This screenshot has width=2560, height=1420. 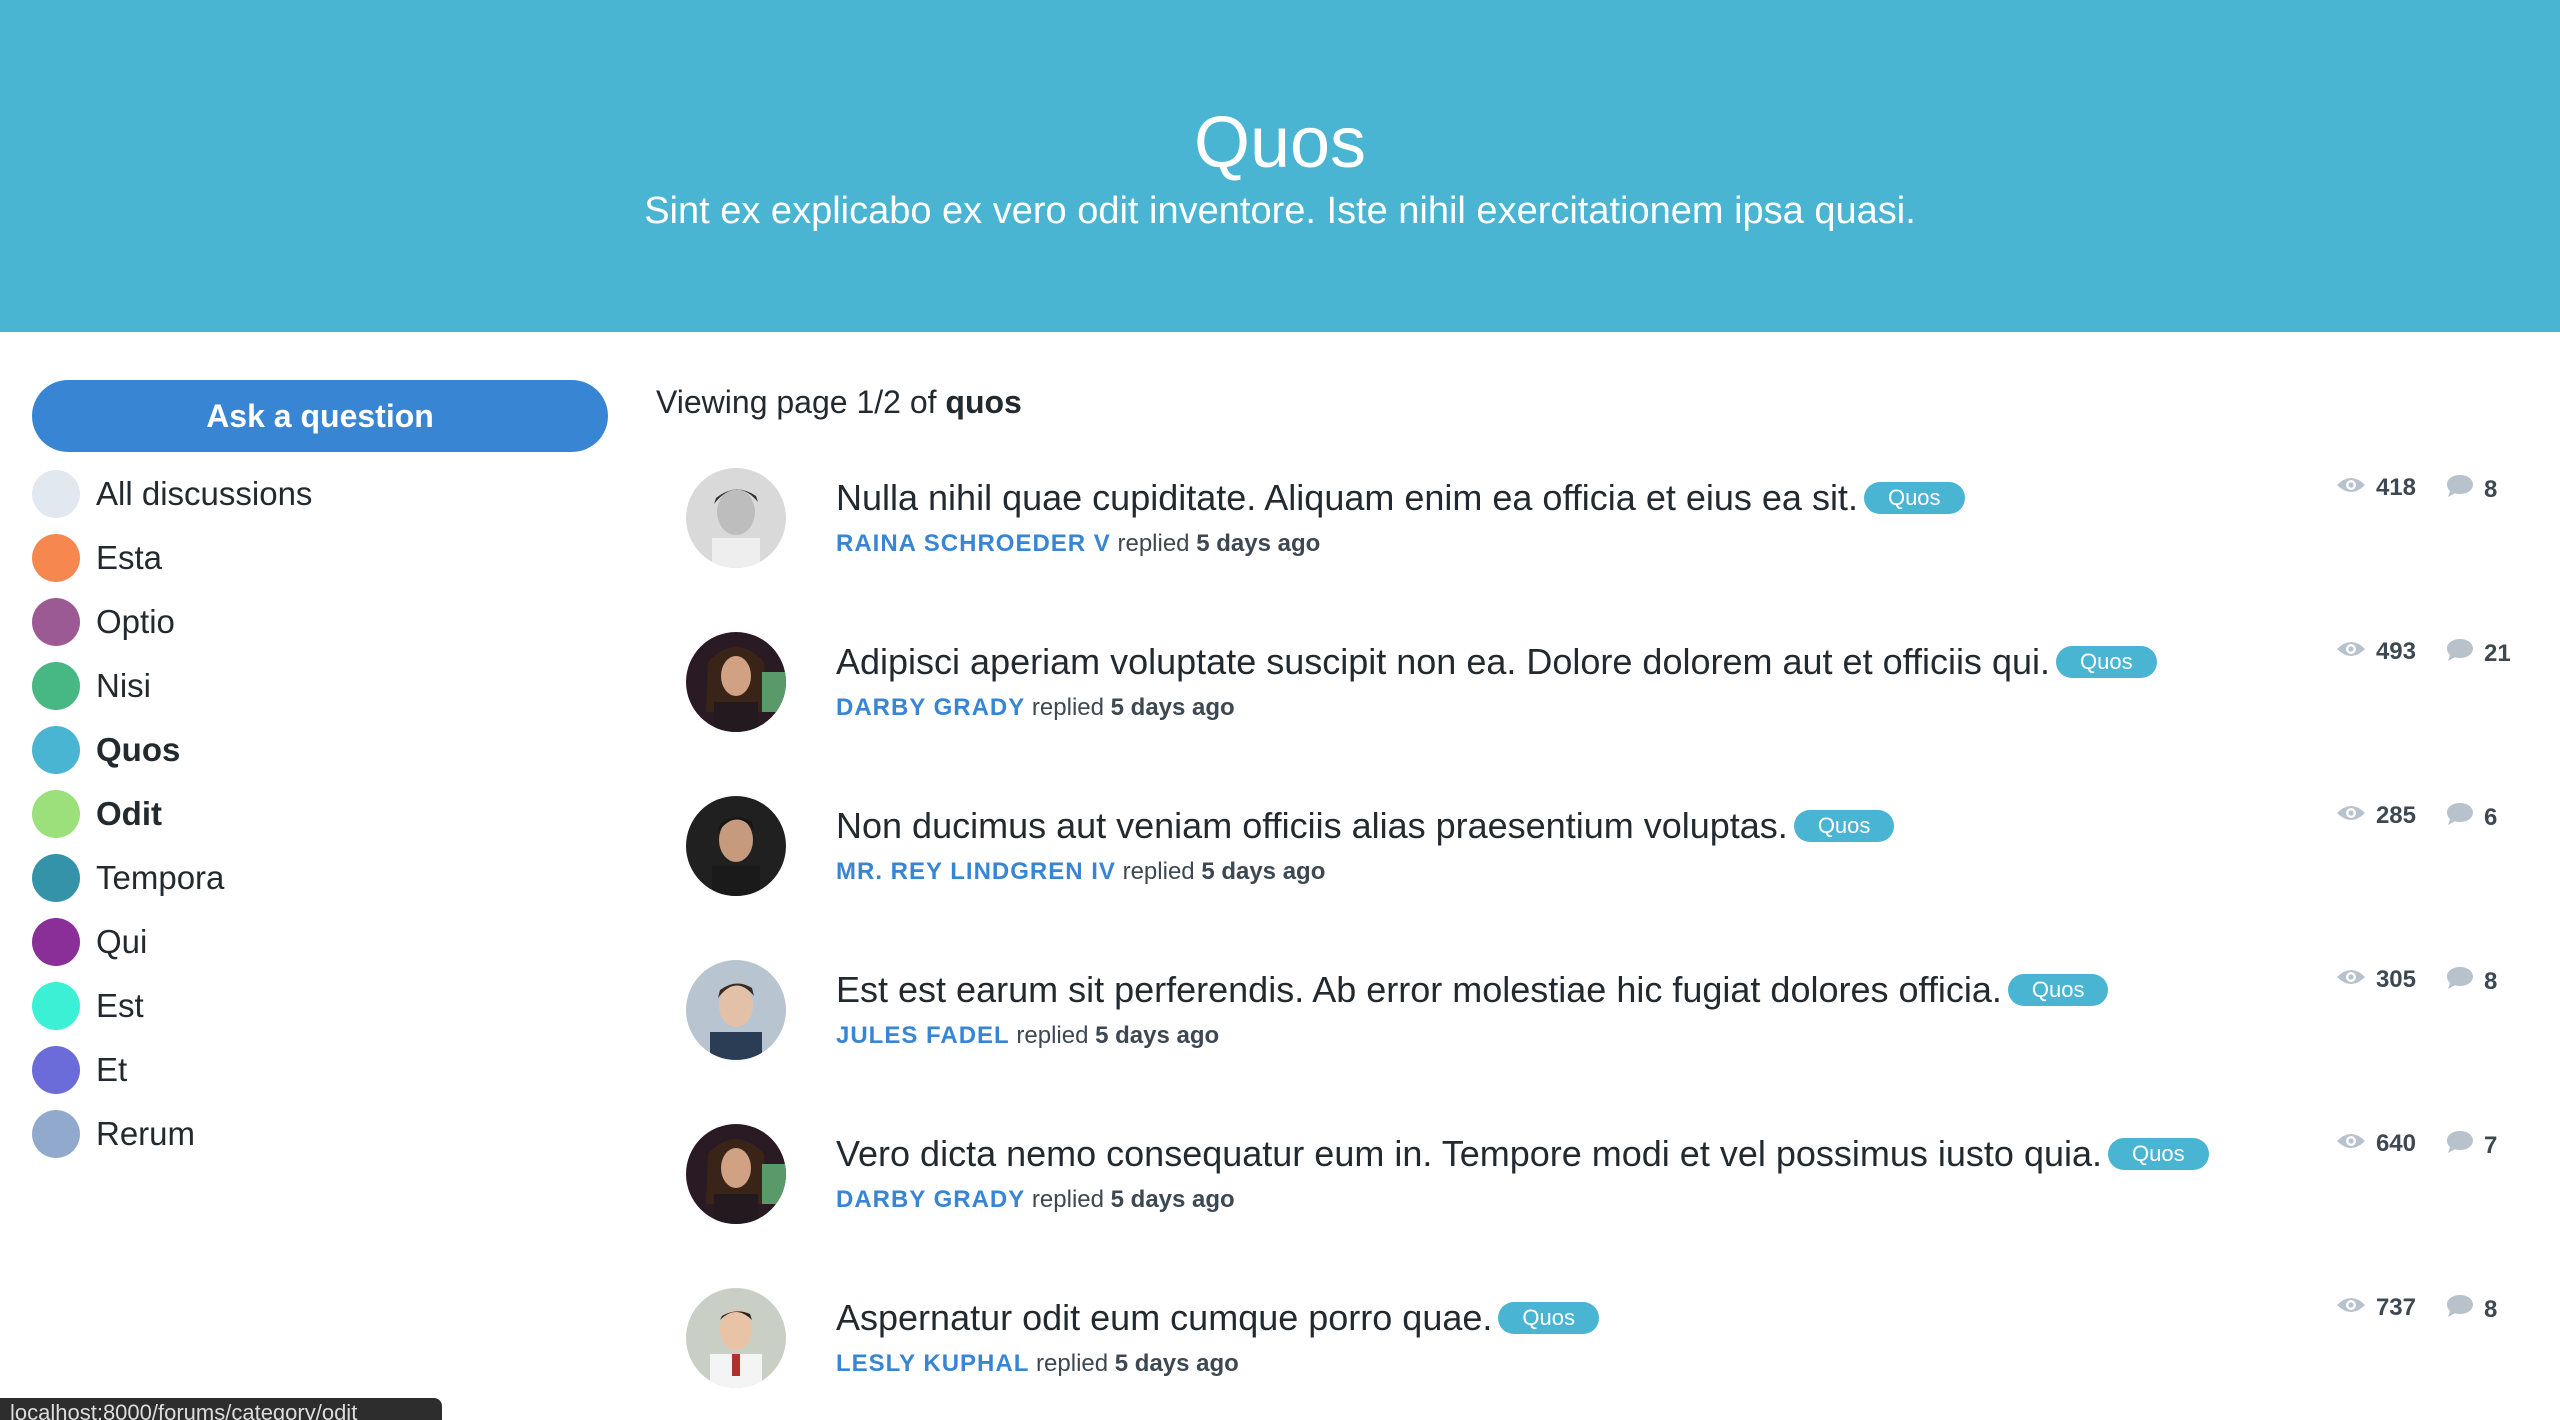 I want to click on ask-question-button: Ask a question, so click(x=320, y=416).